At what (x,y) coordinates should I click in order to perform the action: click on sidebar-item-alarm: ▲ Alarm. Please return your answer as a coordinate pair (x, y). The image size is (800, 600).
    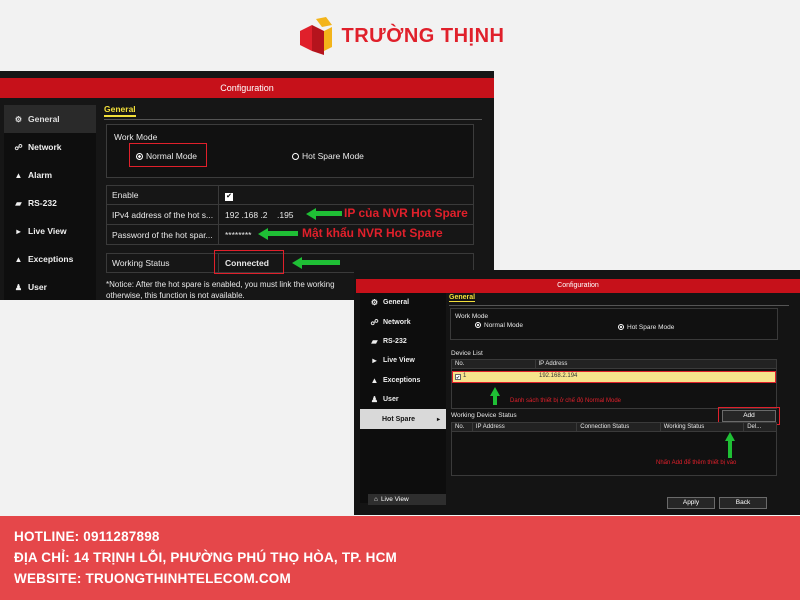
    Looking at the image, I should click on (50, 175).